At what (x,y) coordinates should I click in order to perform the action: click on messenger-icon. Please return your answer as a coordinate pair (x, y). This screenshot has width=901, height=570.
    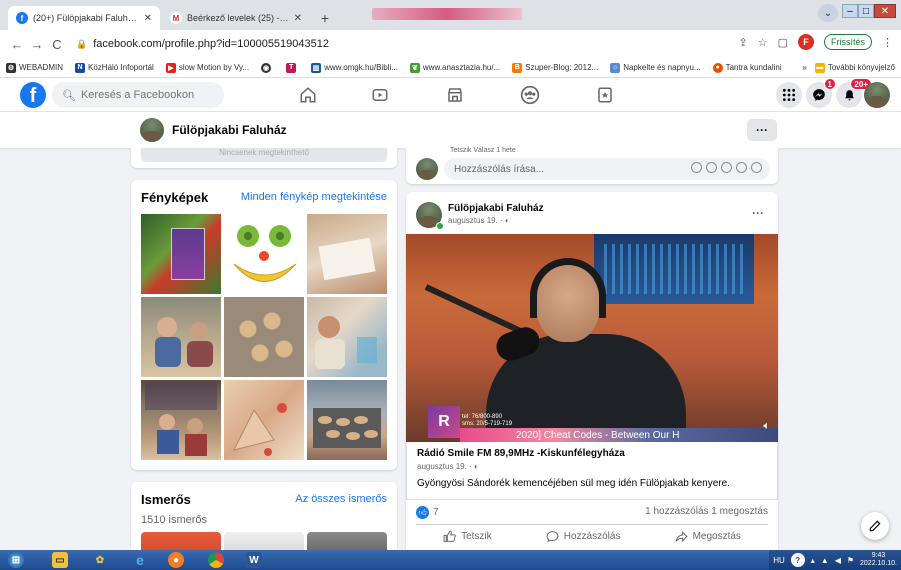
    Looking at the image, I should click on (819, 95).